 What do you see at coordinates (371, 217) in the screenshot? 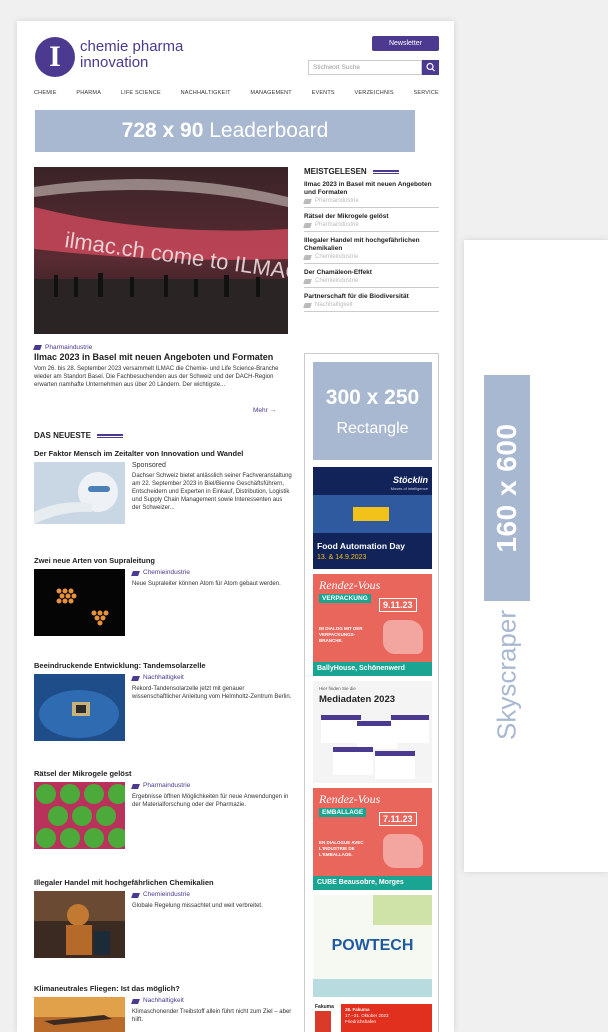
I see `most-read-title: Rätsel der Mikrogele gelöst` at bounding box center [371, 217].